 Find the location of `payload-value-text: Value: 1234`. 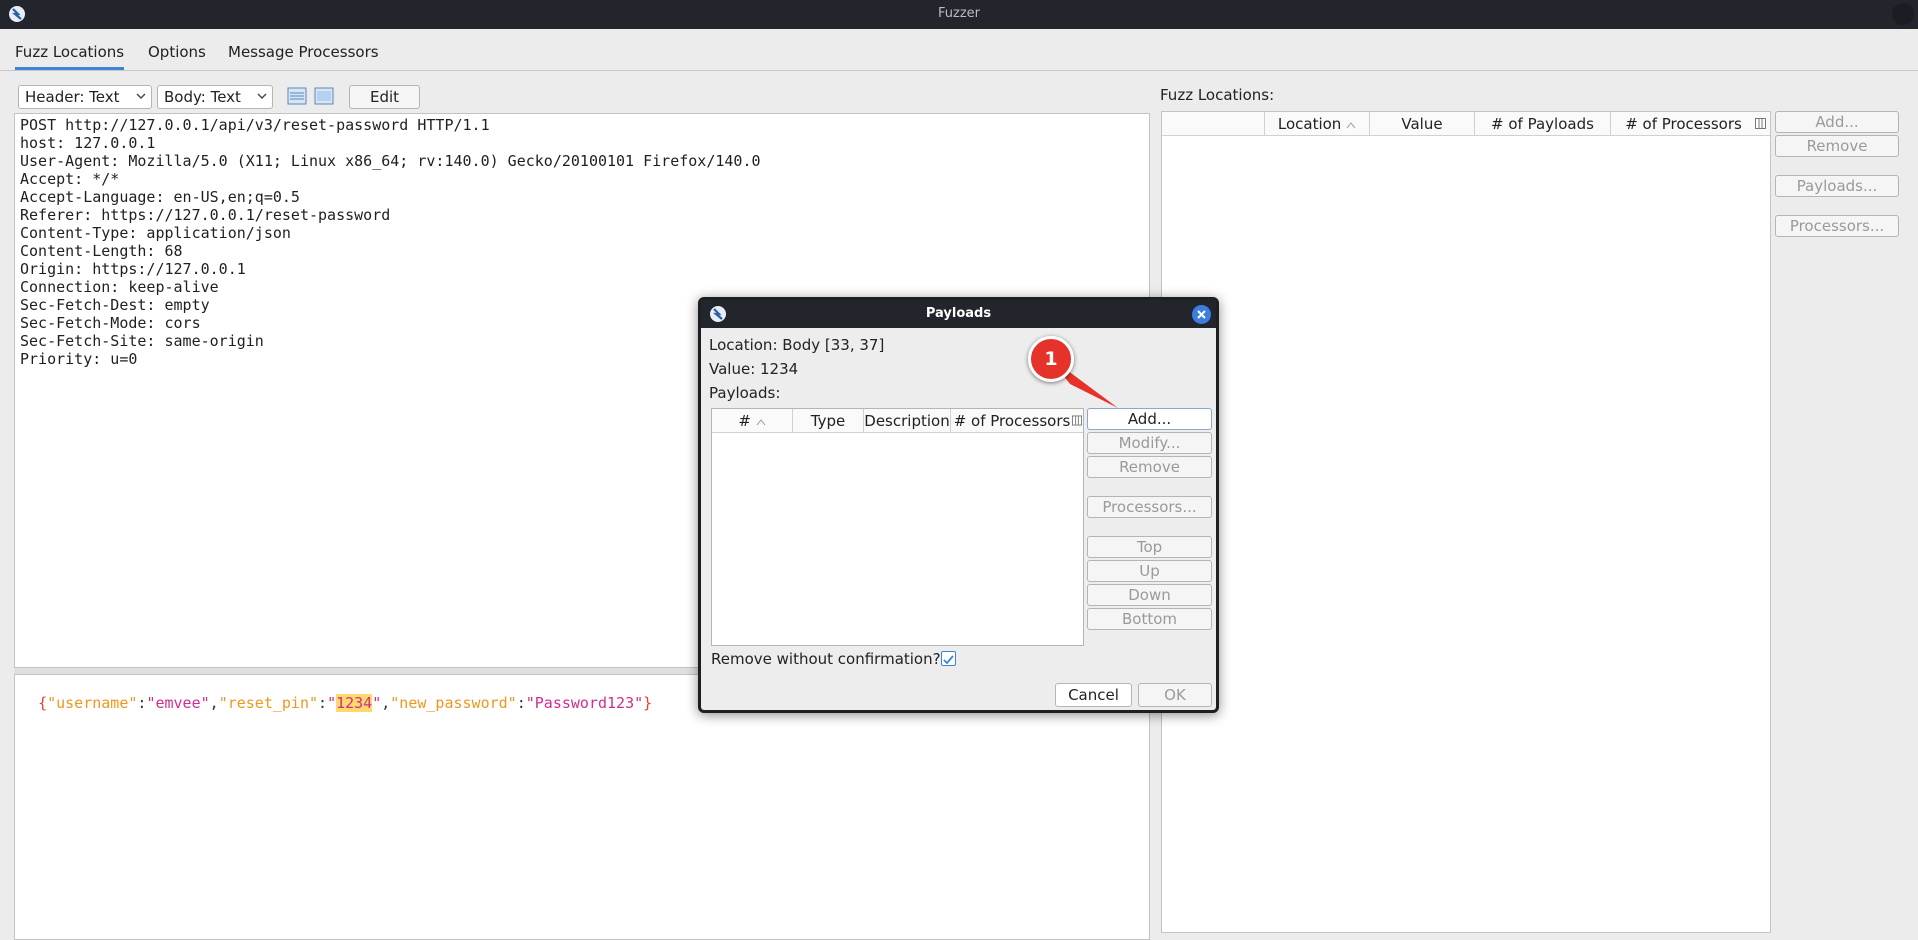

payload-value-text: Value: 1234 is located at coordinates (754, 369).